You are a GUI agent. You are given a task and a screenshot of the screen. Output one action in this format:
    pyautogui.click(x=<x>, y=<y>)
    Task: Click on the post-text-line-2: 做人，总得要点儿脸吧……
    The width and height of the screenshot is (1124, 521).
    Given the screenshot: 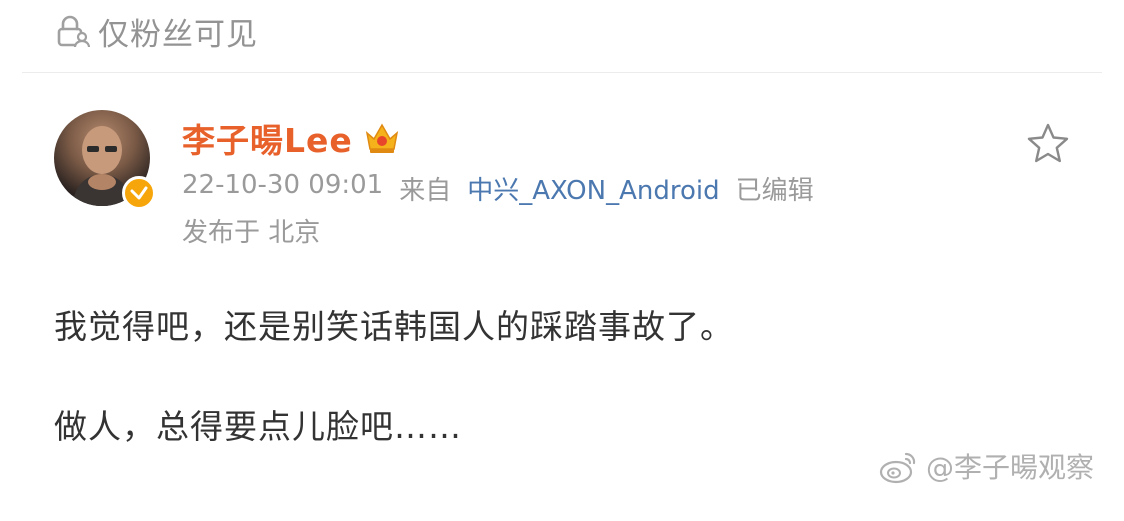 What is the action you would take?
    pyautogui.click(x=258, y=426)
    